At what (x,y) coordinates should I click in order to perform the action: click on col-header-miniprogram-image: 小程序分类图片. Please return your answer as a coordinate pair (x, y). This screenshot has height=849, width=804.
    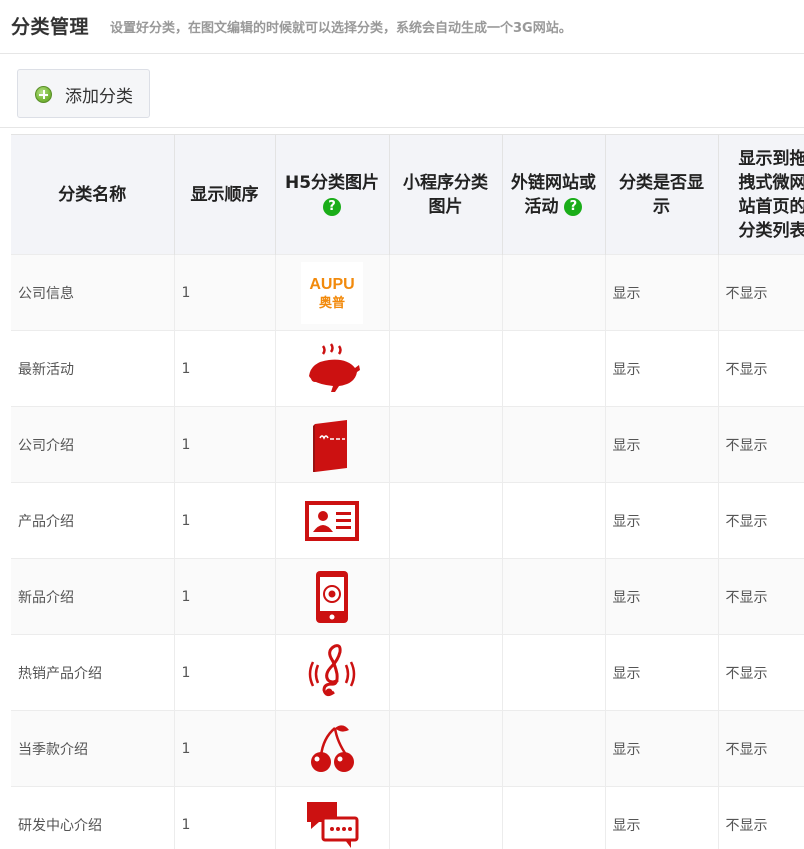
    Looking at the image, I should click on (446, 194).